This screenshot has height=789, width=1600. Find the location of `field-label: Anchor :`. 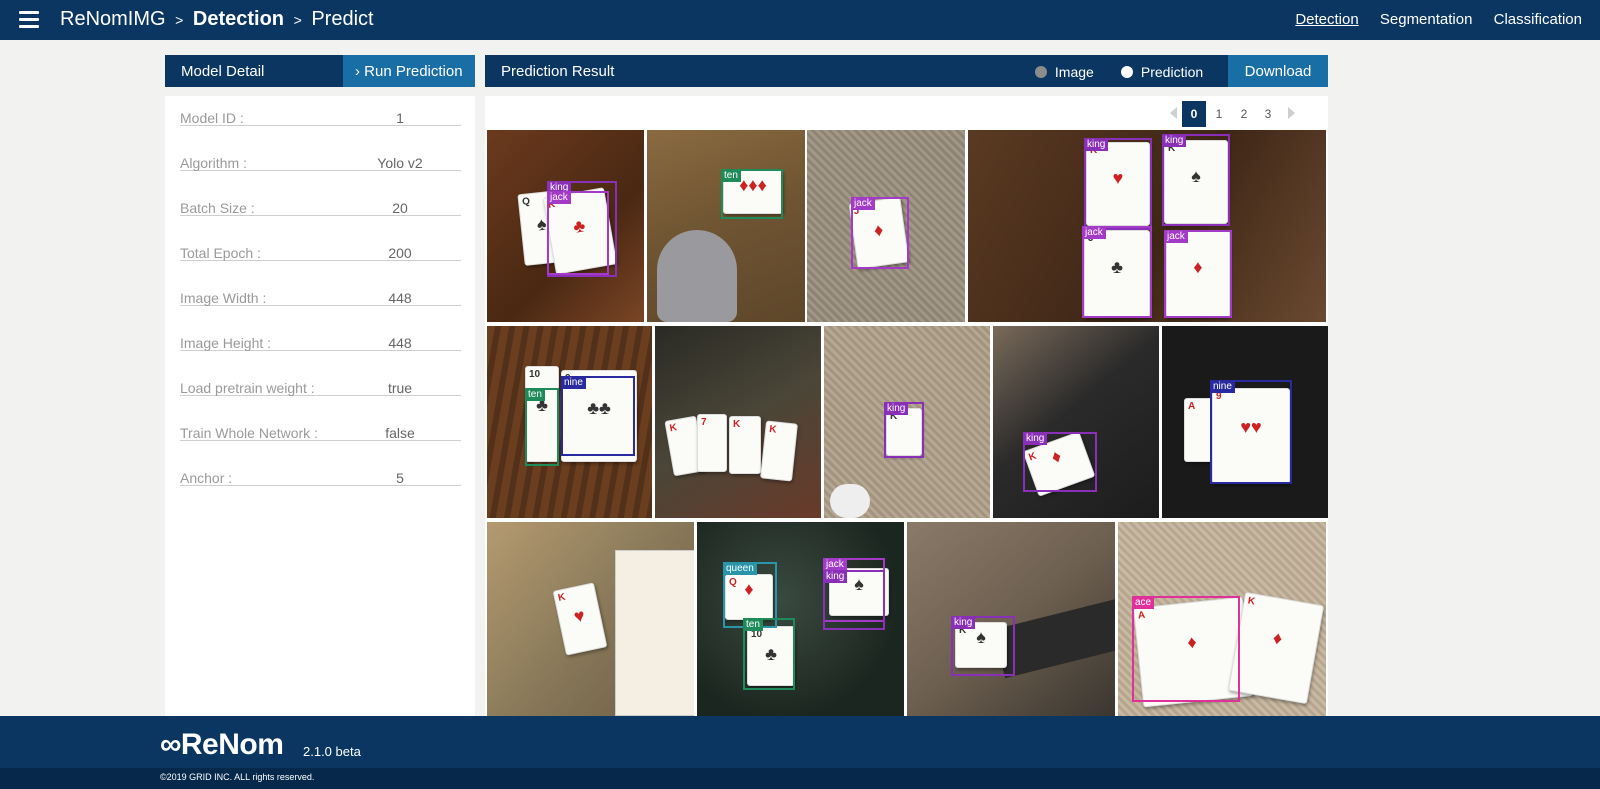

field-label: Anchor : is located at coordinates (206, 478).